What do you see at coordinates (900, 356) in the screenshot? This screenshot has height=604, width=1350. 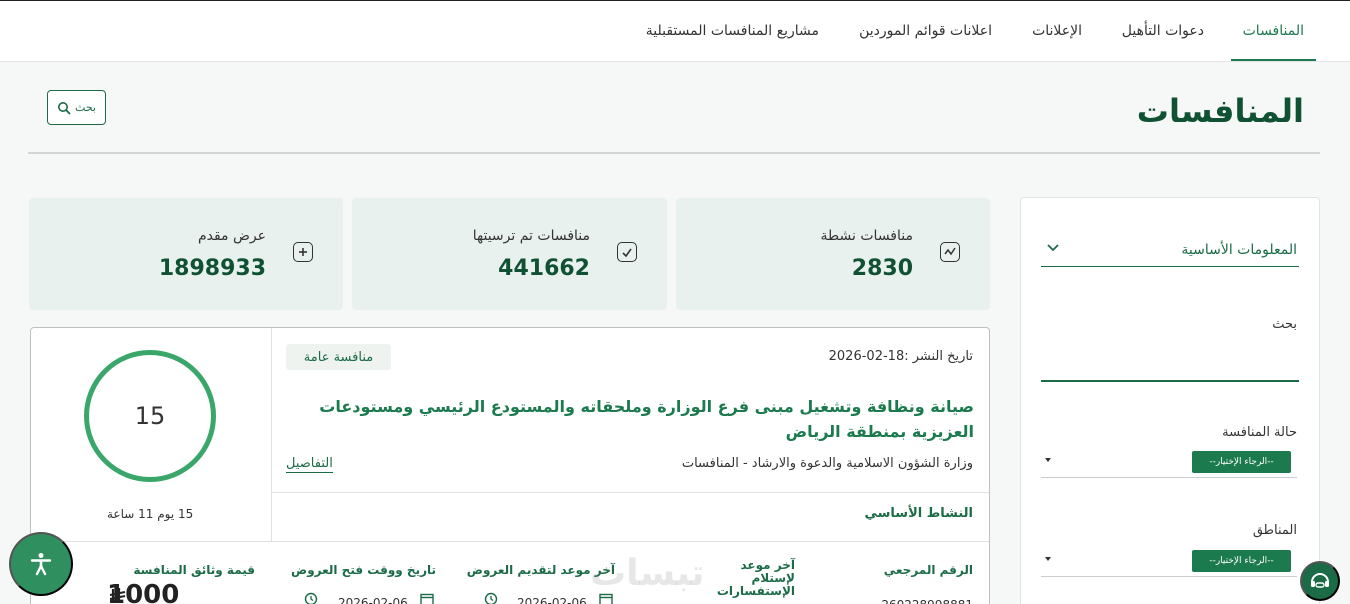 I see `publish-date: تاريخ النشر :18-02-2026` at bounding box center [900, 356].